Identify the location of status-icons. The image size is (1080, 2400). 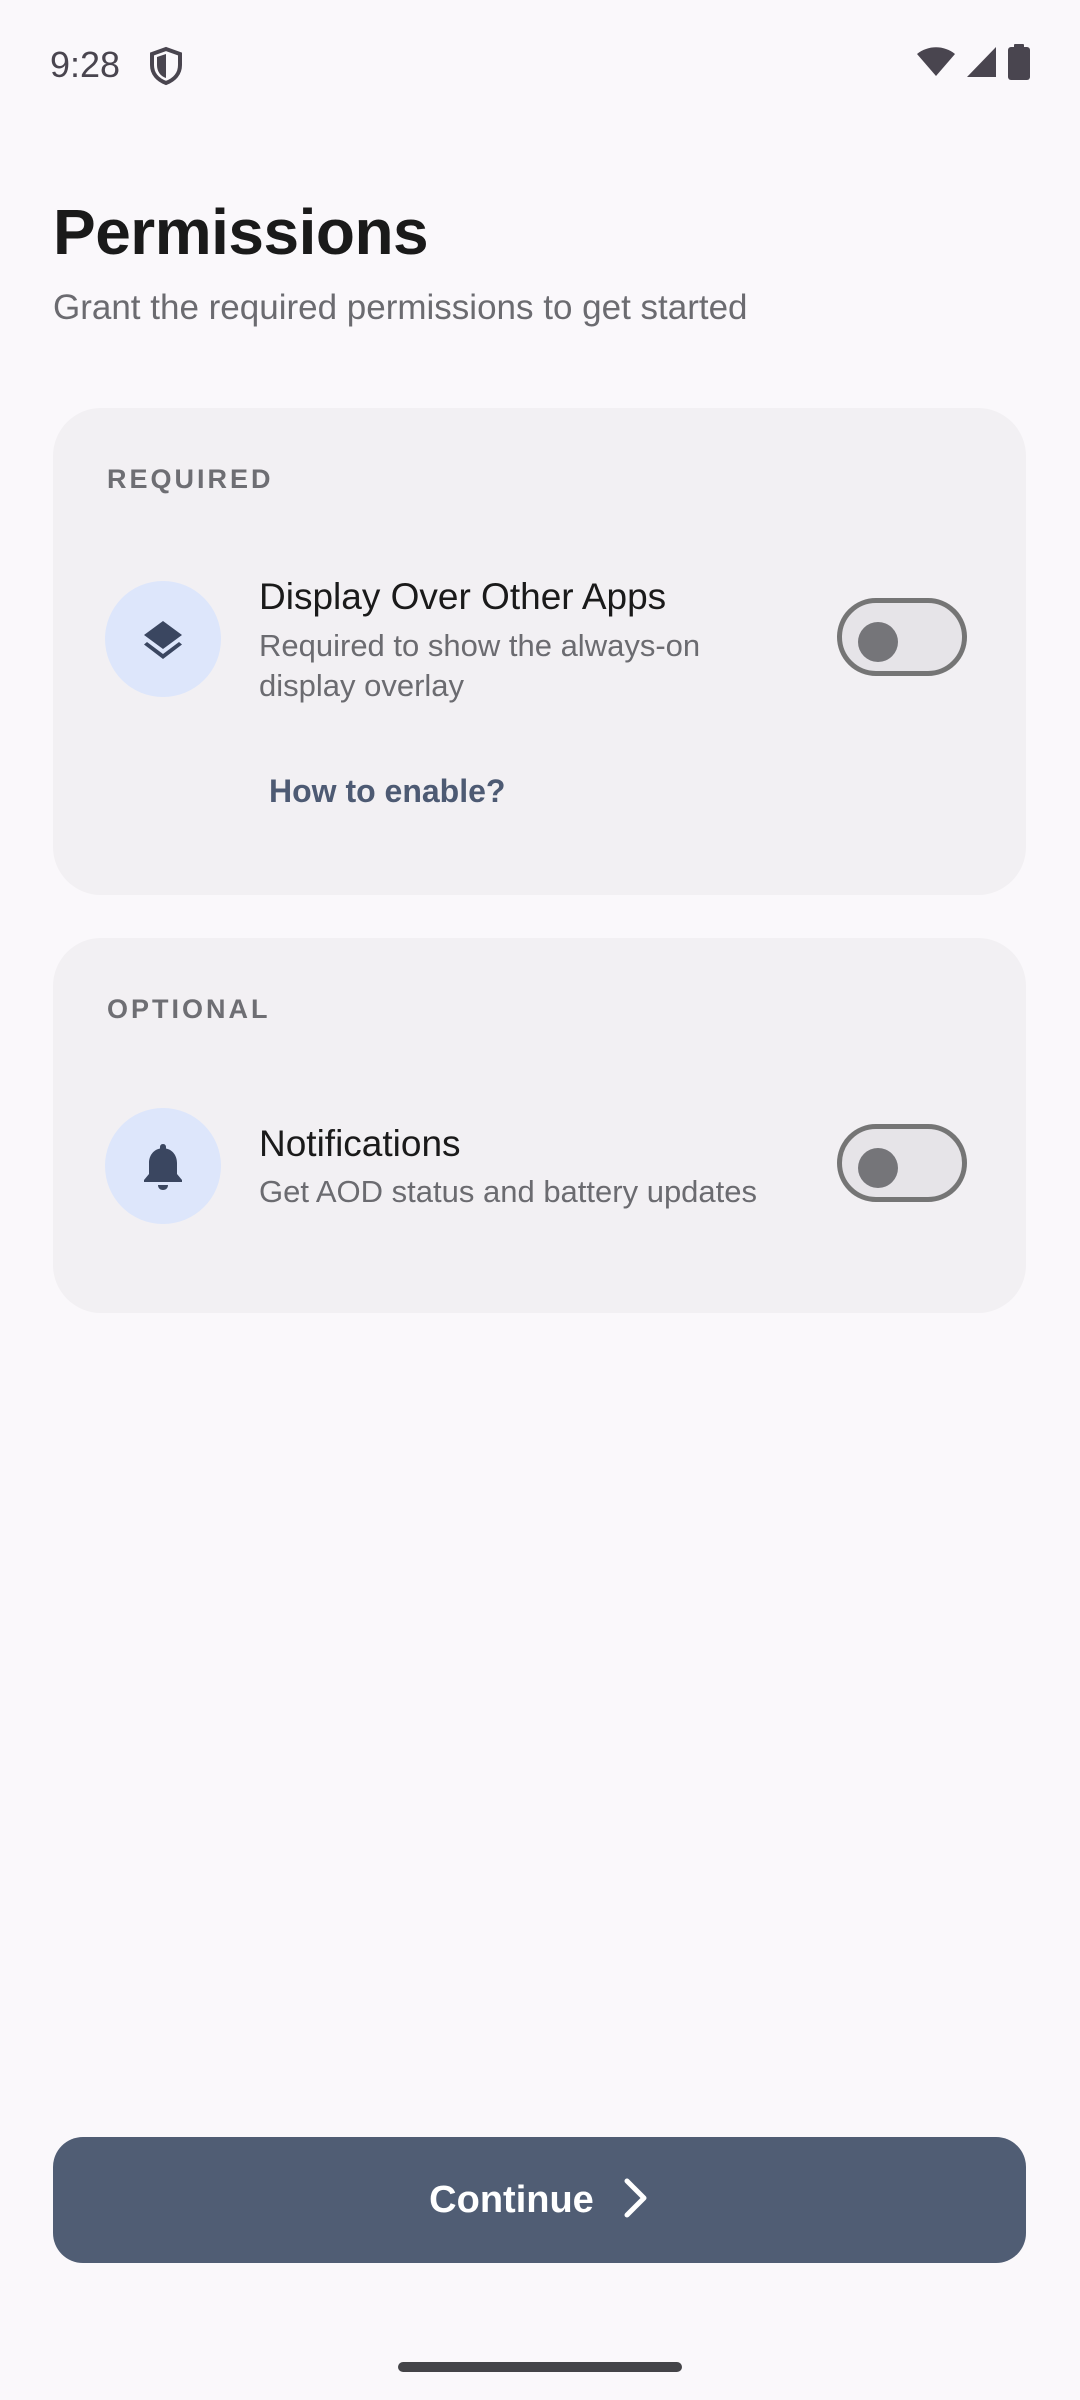
(973, 64).